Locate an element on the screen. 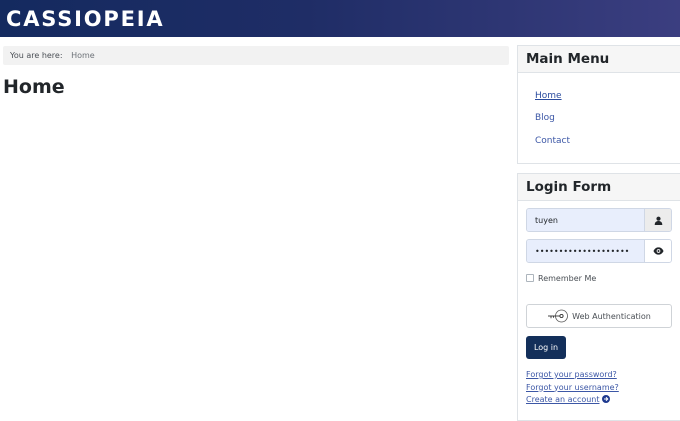  web-authentication-button: Web Authentication is located at coordinates (599, 316).